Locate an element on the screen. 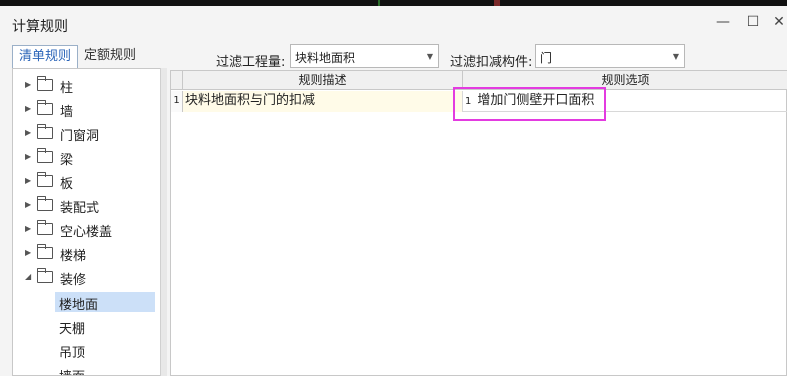  window-title: 计算规则 is located at coordinates (40, 27).